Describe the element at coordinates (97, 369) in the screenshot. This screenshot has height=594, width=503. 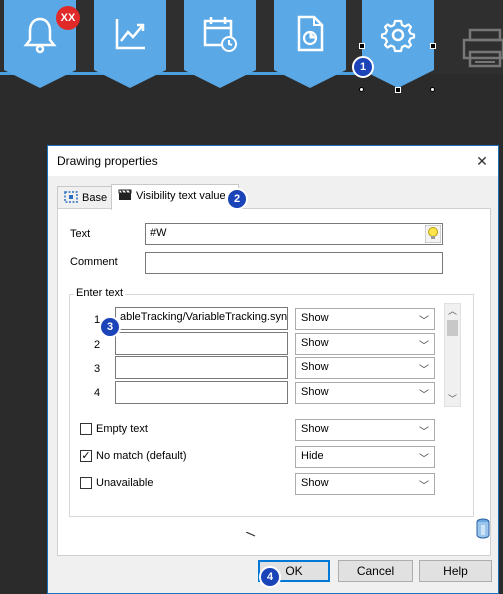
I see `row-number: 3` at that location.